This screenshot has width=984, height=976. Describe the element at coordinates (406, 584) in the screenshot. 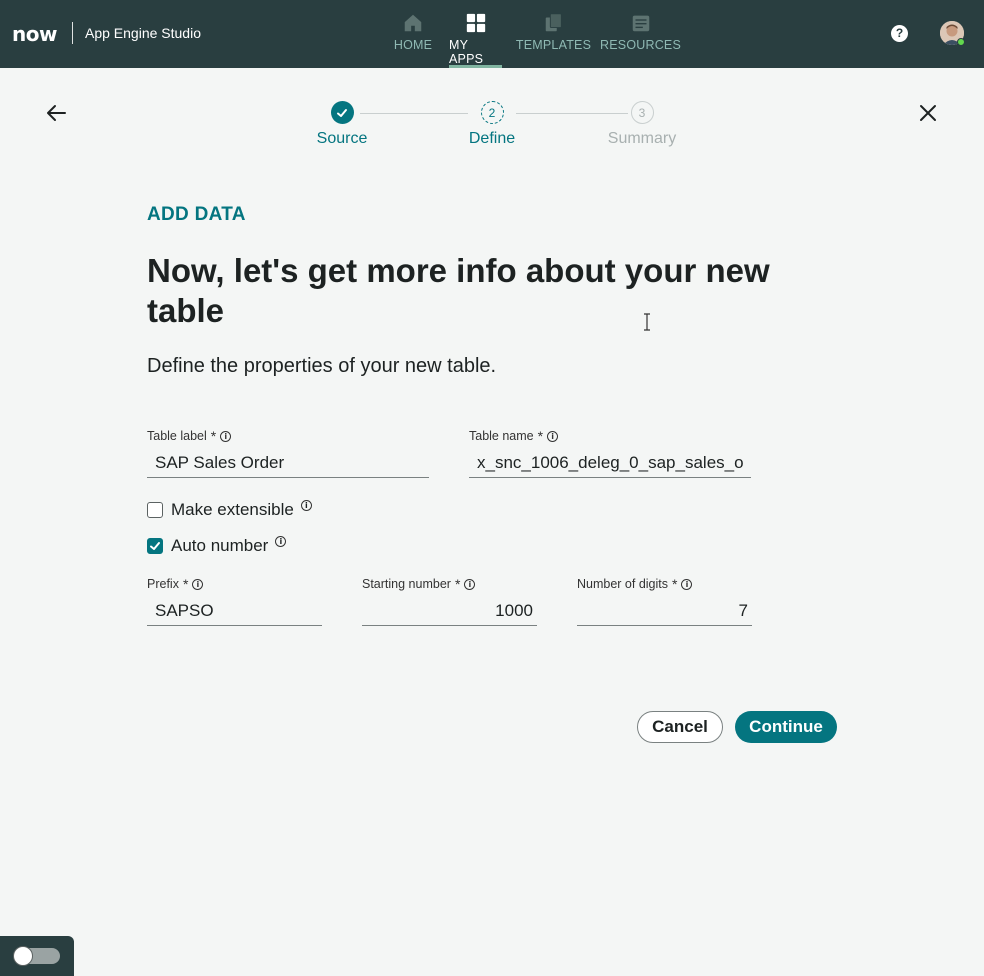

I see `starting-number-label: Starting number` at that location.